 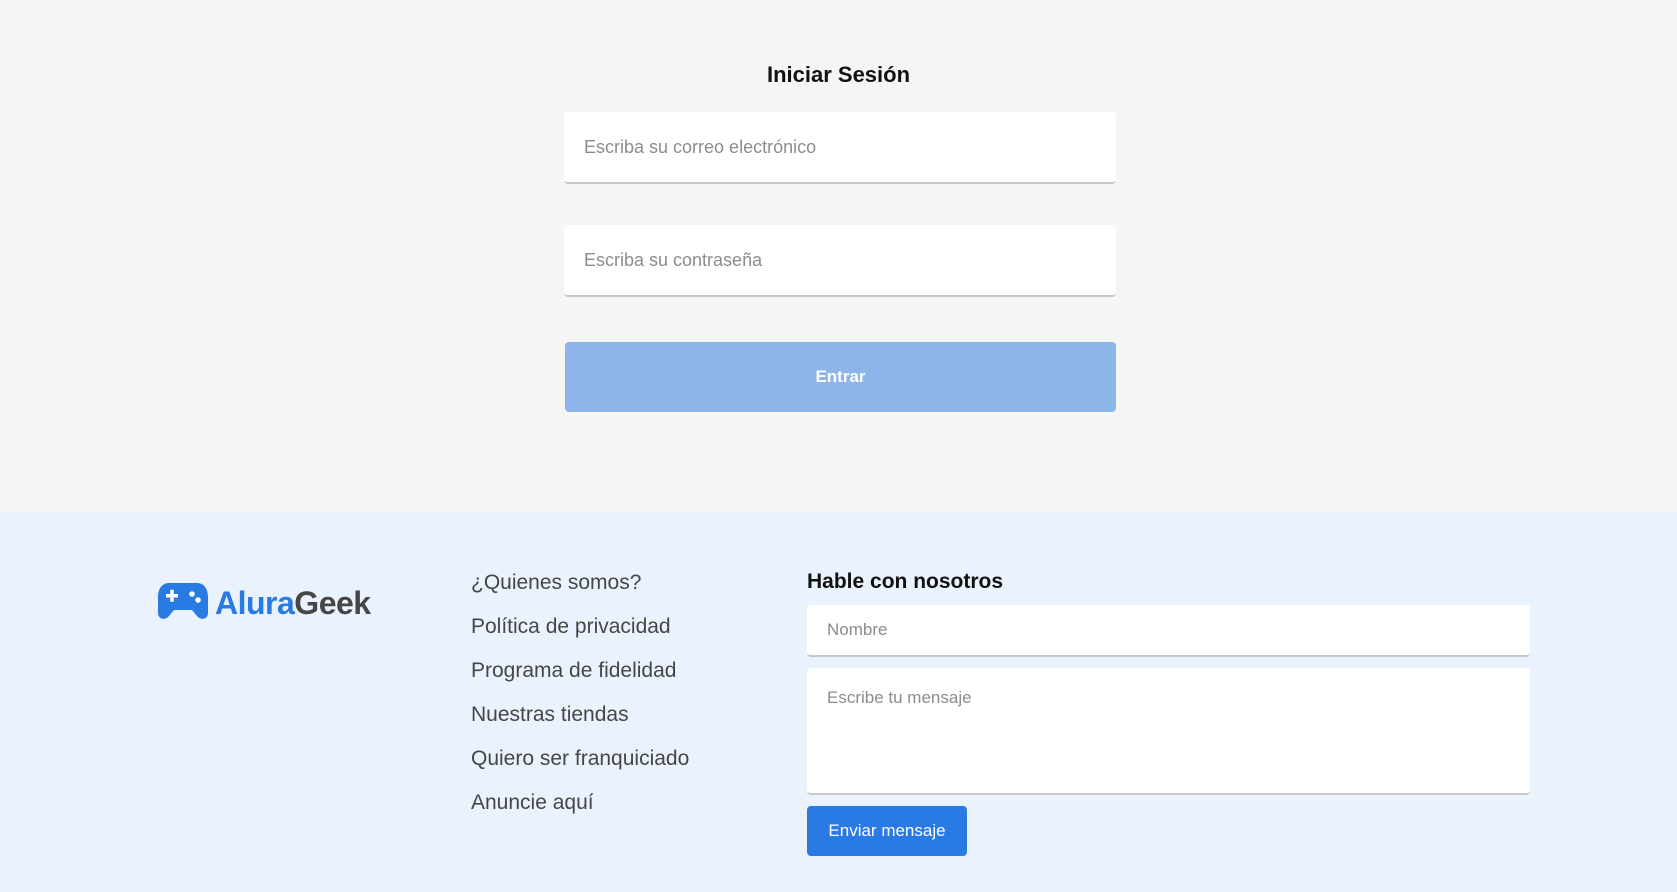 What do you see at coordinates (840, 148) in the screenshot?
I see `email-input` at bounding box center [840, 148].